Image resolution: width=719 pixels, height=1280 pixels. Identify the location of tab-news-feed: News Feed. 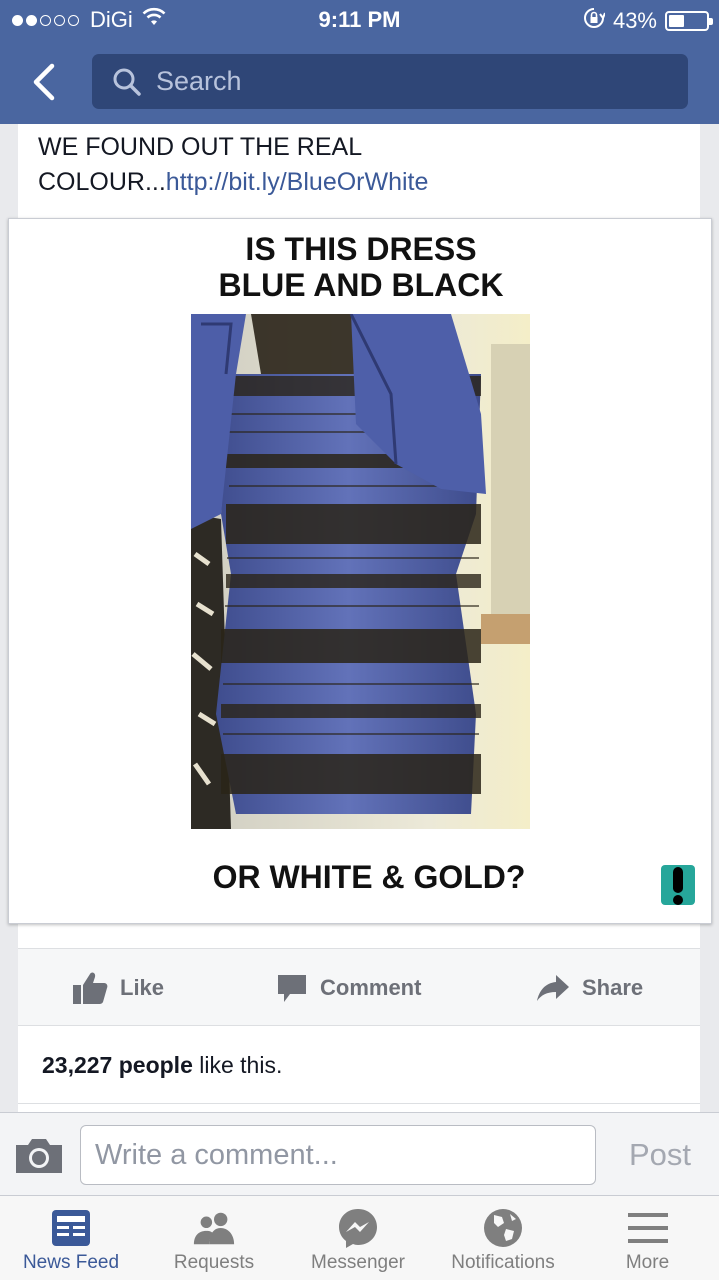
(71, 1238).